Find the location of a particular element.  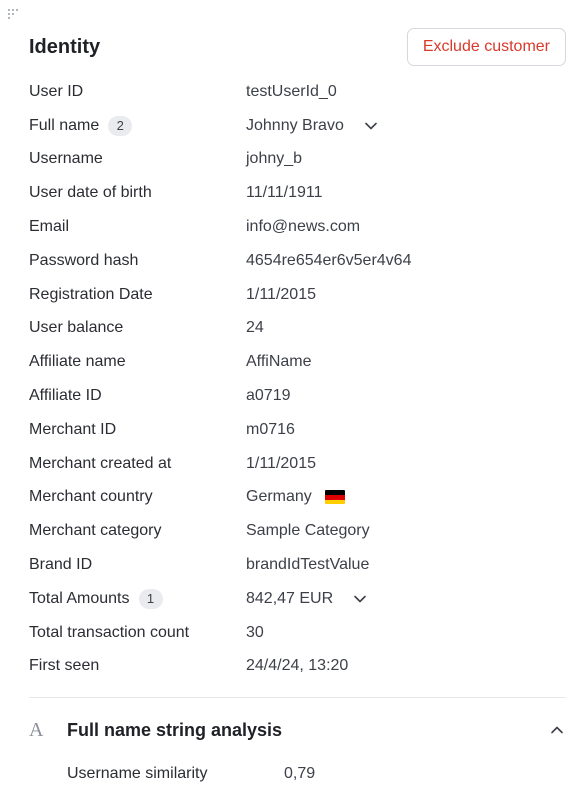

field-row-affiliate-name: Affiliate name AffiName is located at coordinates (297, 362).